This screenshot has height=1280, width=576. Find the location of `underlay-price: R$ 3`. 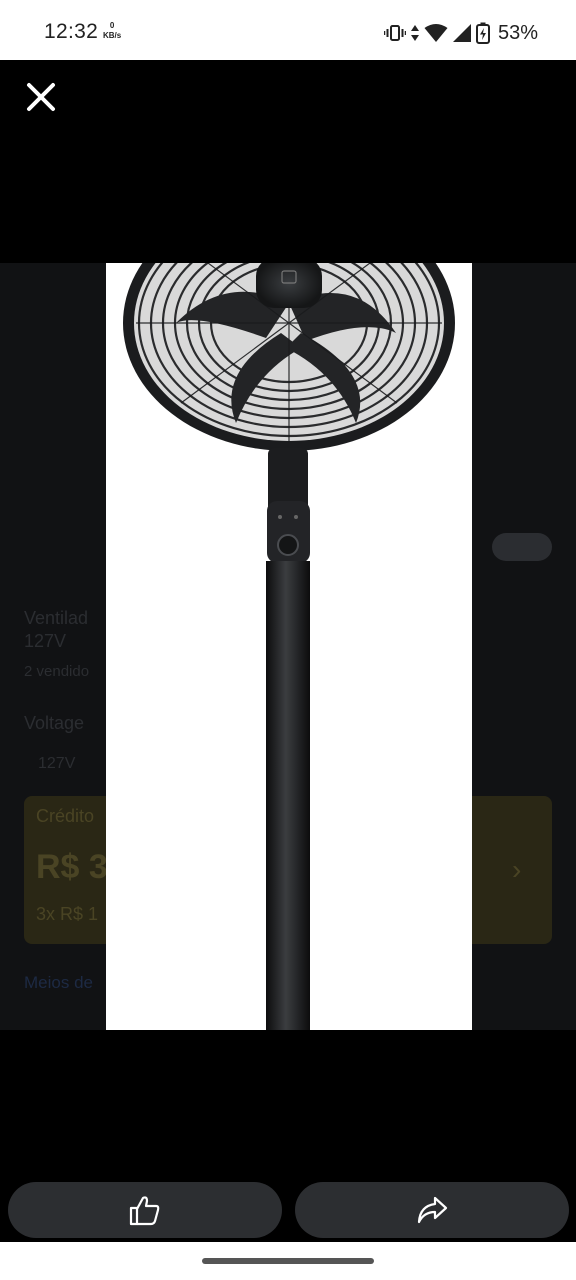

underlay-price: R$ 3 is located at coordinates (72, 867).